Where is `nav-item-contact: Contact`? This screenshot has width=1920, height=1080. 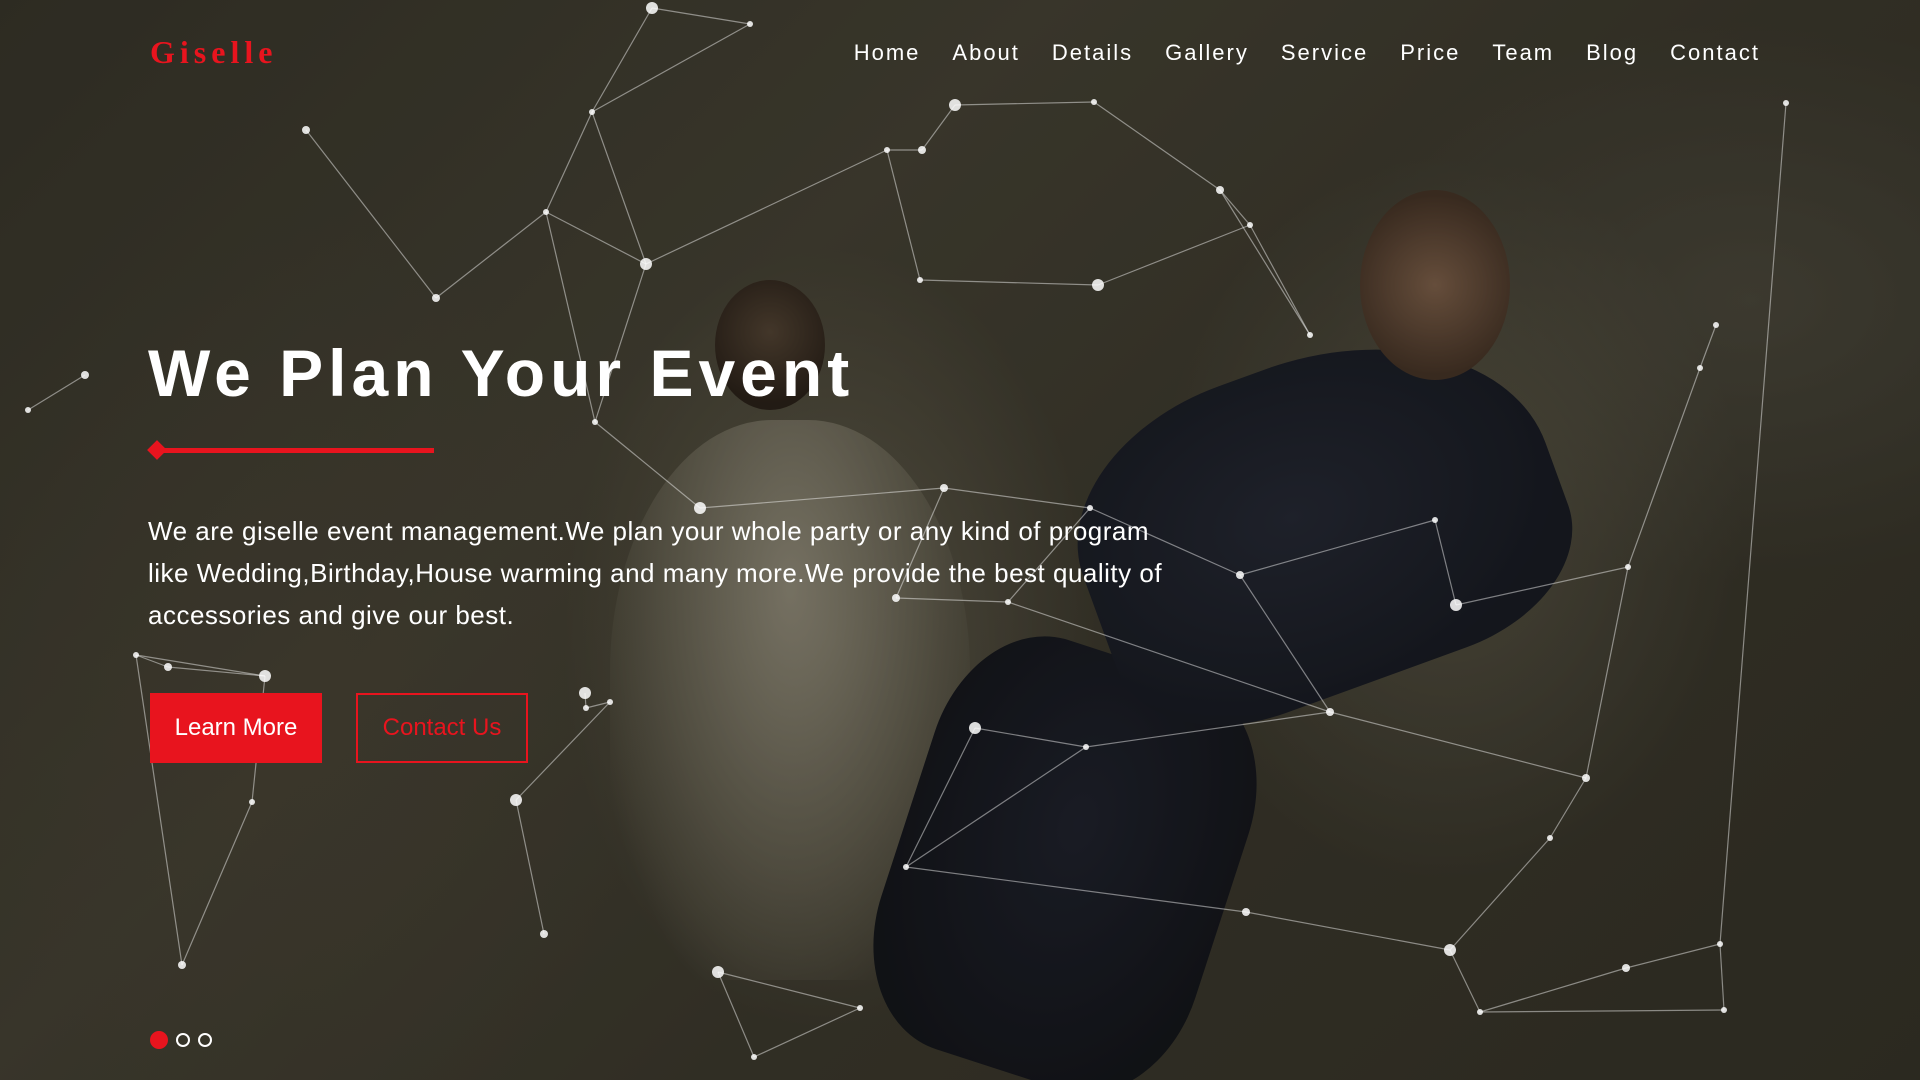
nav-item-contact: Contact is located at coordinates (1715, 53).